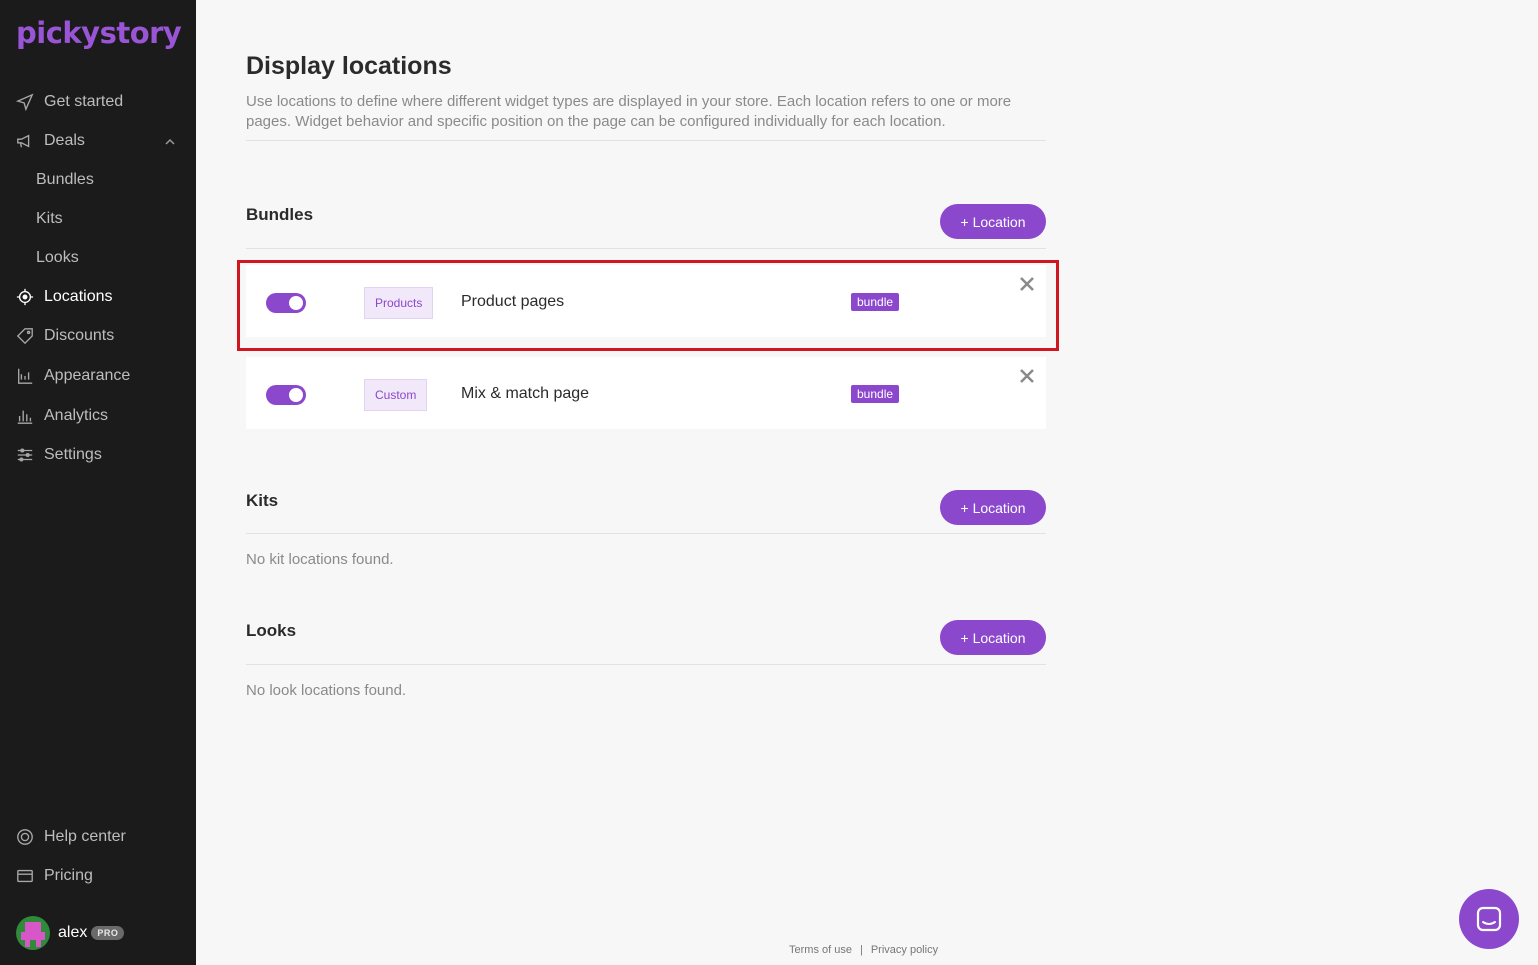  I want to click on help-icon, so click(25, 837).